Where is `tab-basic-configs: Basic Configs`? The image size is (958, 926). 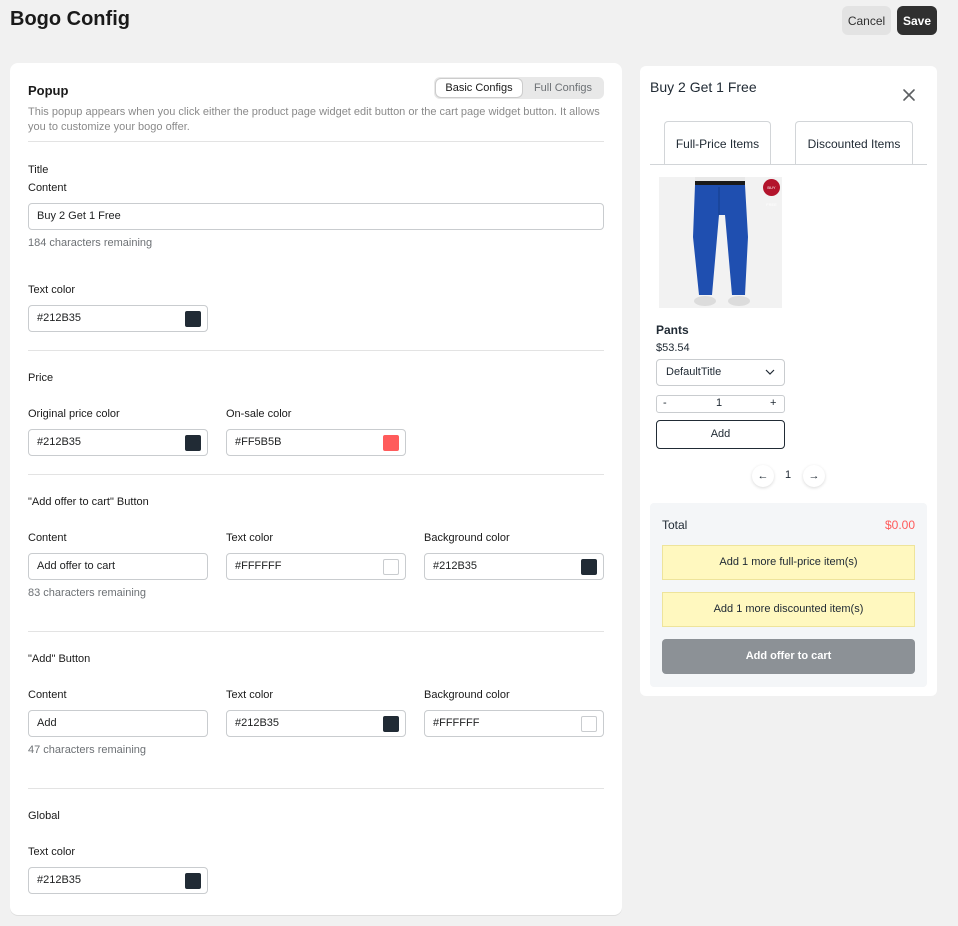 tab-basic-configs: Basic Configs is located at coordinates (479, 88).